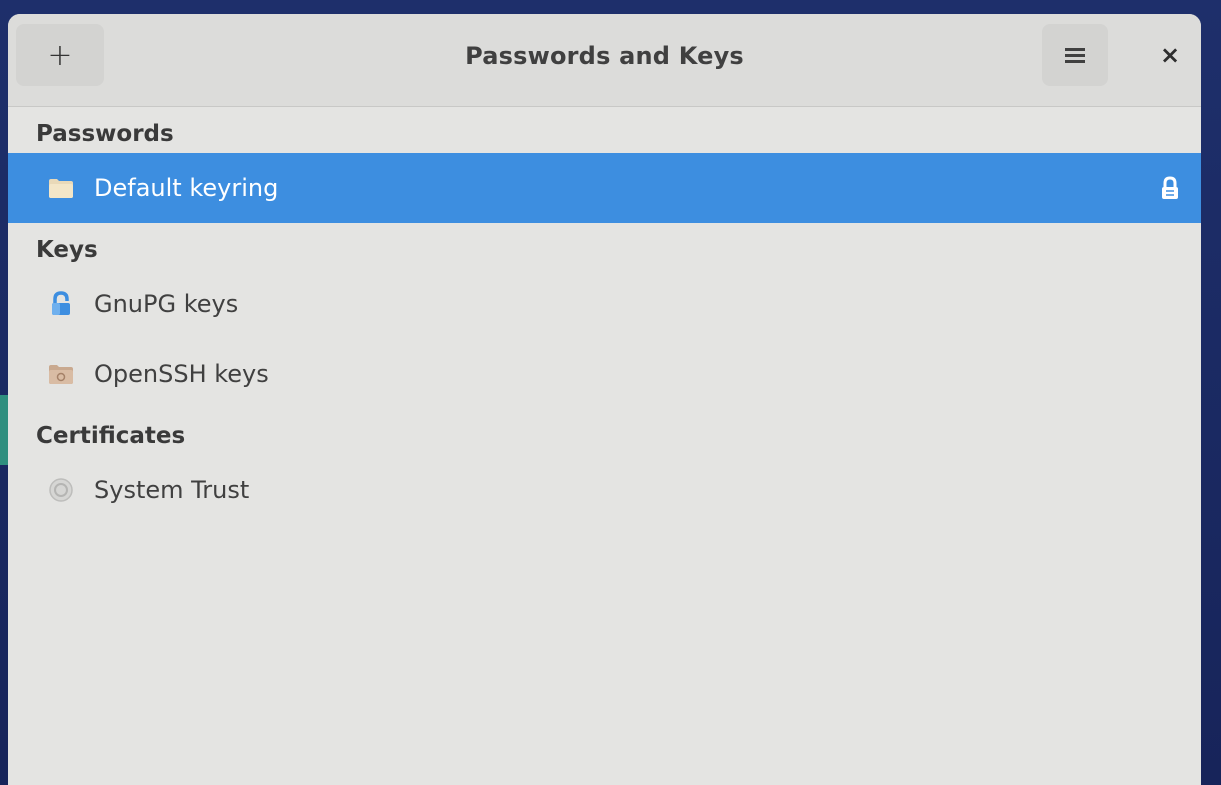  Describe the element at coordinates (181, 374) in the screenshot. I see `sidebar-item-label: OpenSSH keys` at that location.